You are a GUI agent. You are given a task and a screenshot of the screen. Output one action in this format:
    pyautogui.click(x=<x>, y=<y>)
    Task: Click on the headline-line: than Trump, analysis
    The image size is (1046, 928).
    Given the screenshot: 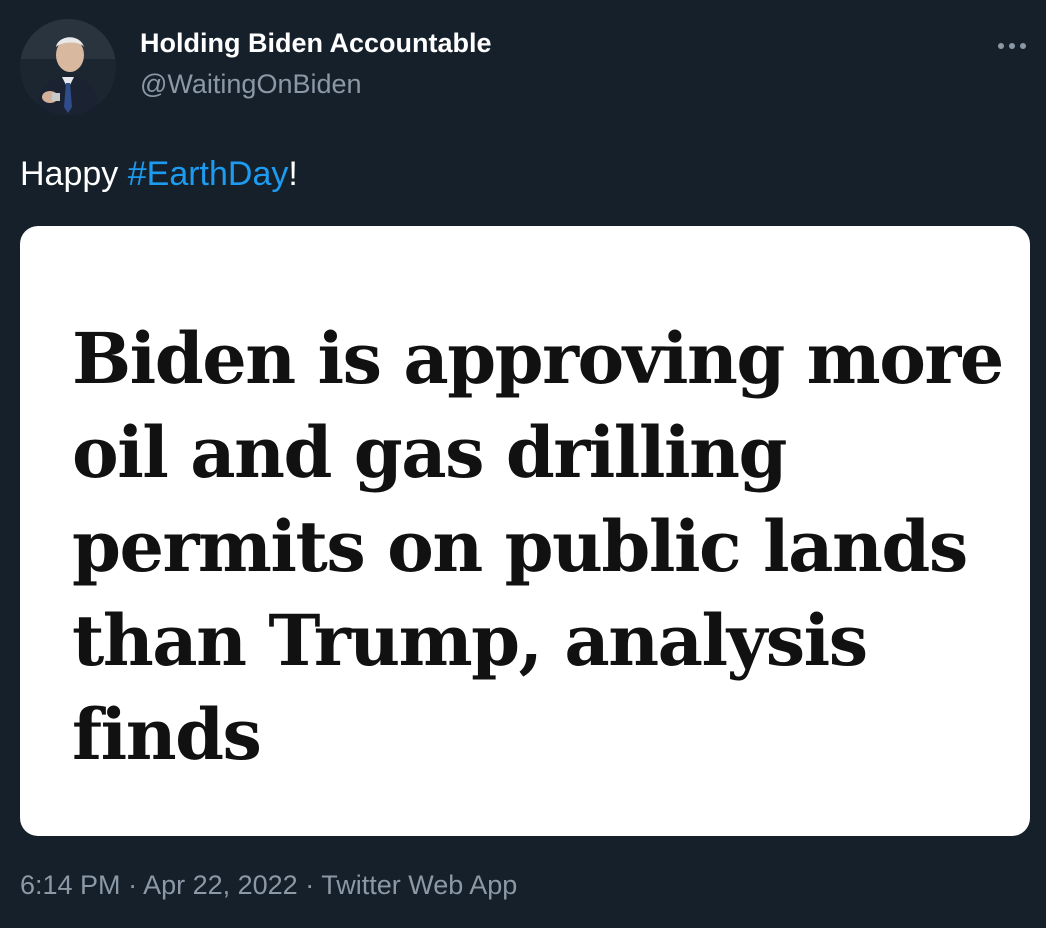 What is the action you would take?
    pyautogui.click(x=470, y=640)
    